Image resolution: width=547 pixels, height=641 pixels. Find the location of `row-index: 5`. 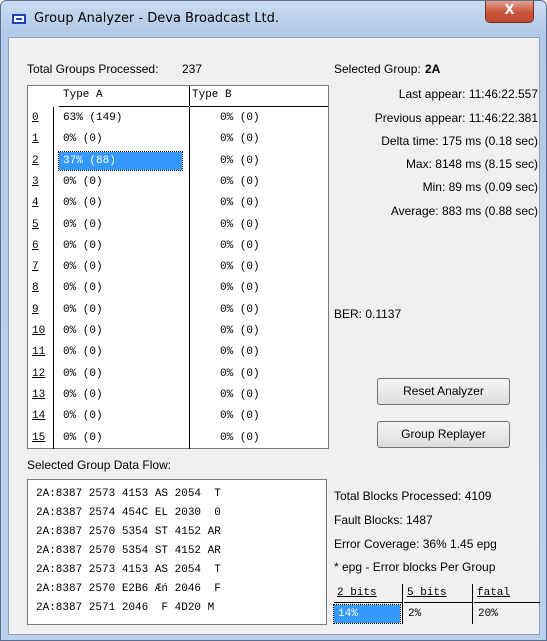

row-index: 5 is located at coordinates (41, 224).